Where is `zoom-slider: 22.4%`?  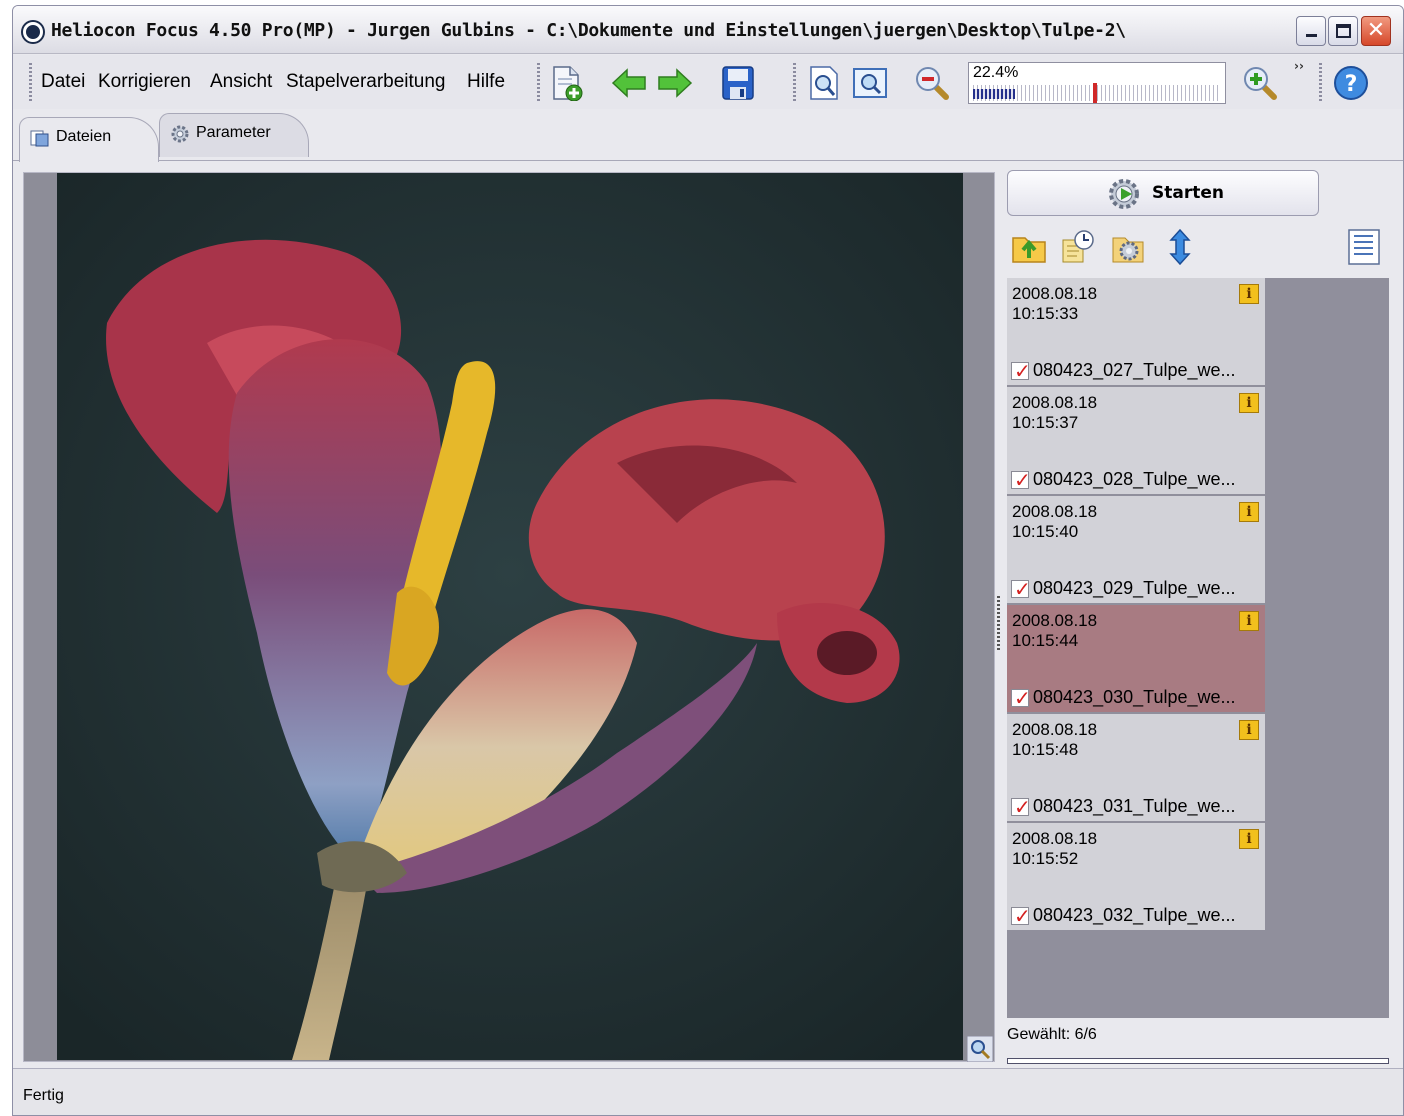
zoom-slider: 22.4% is located at coordinates (1097, 83).